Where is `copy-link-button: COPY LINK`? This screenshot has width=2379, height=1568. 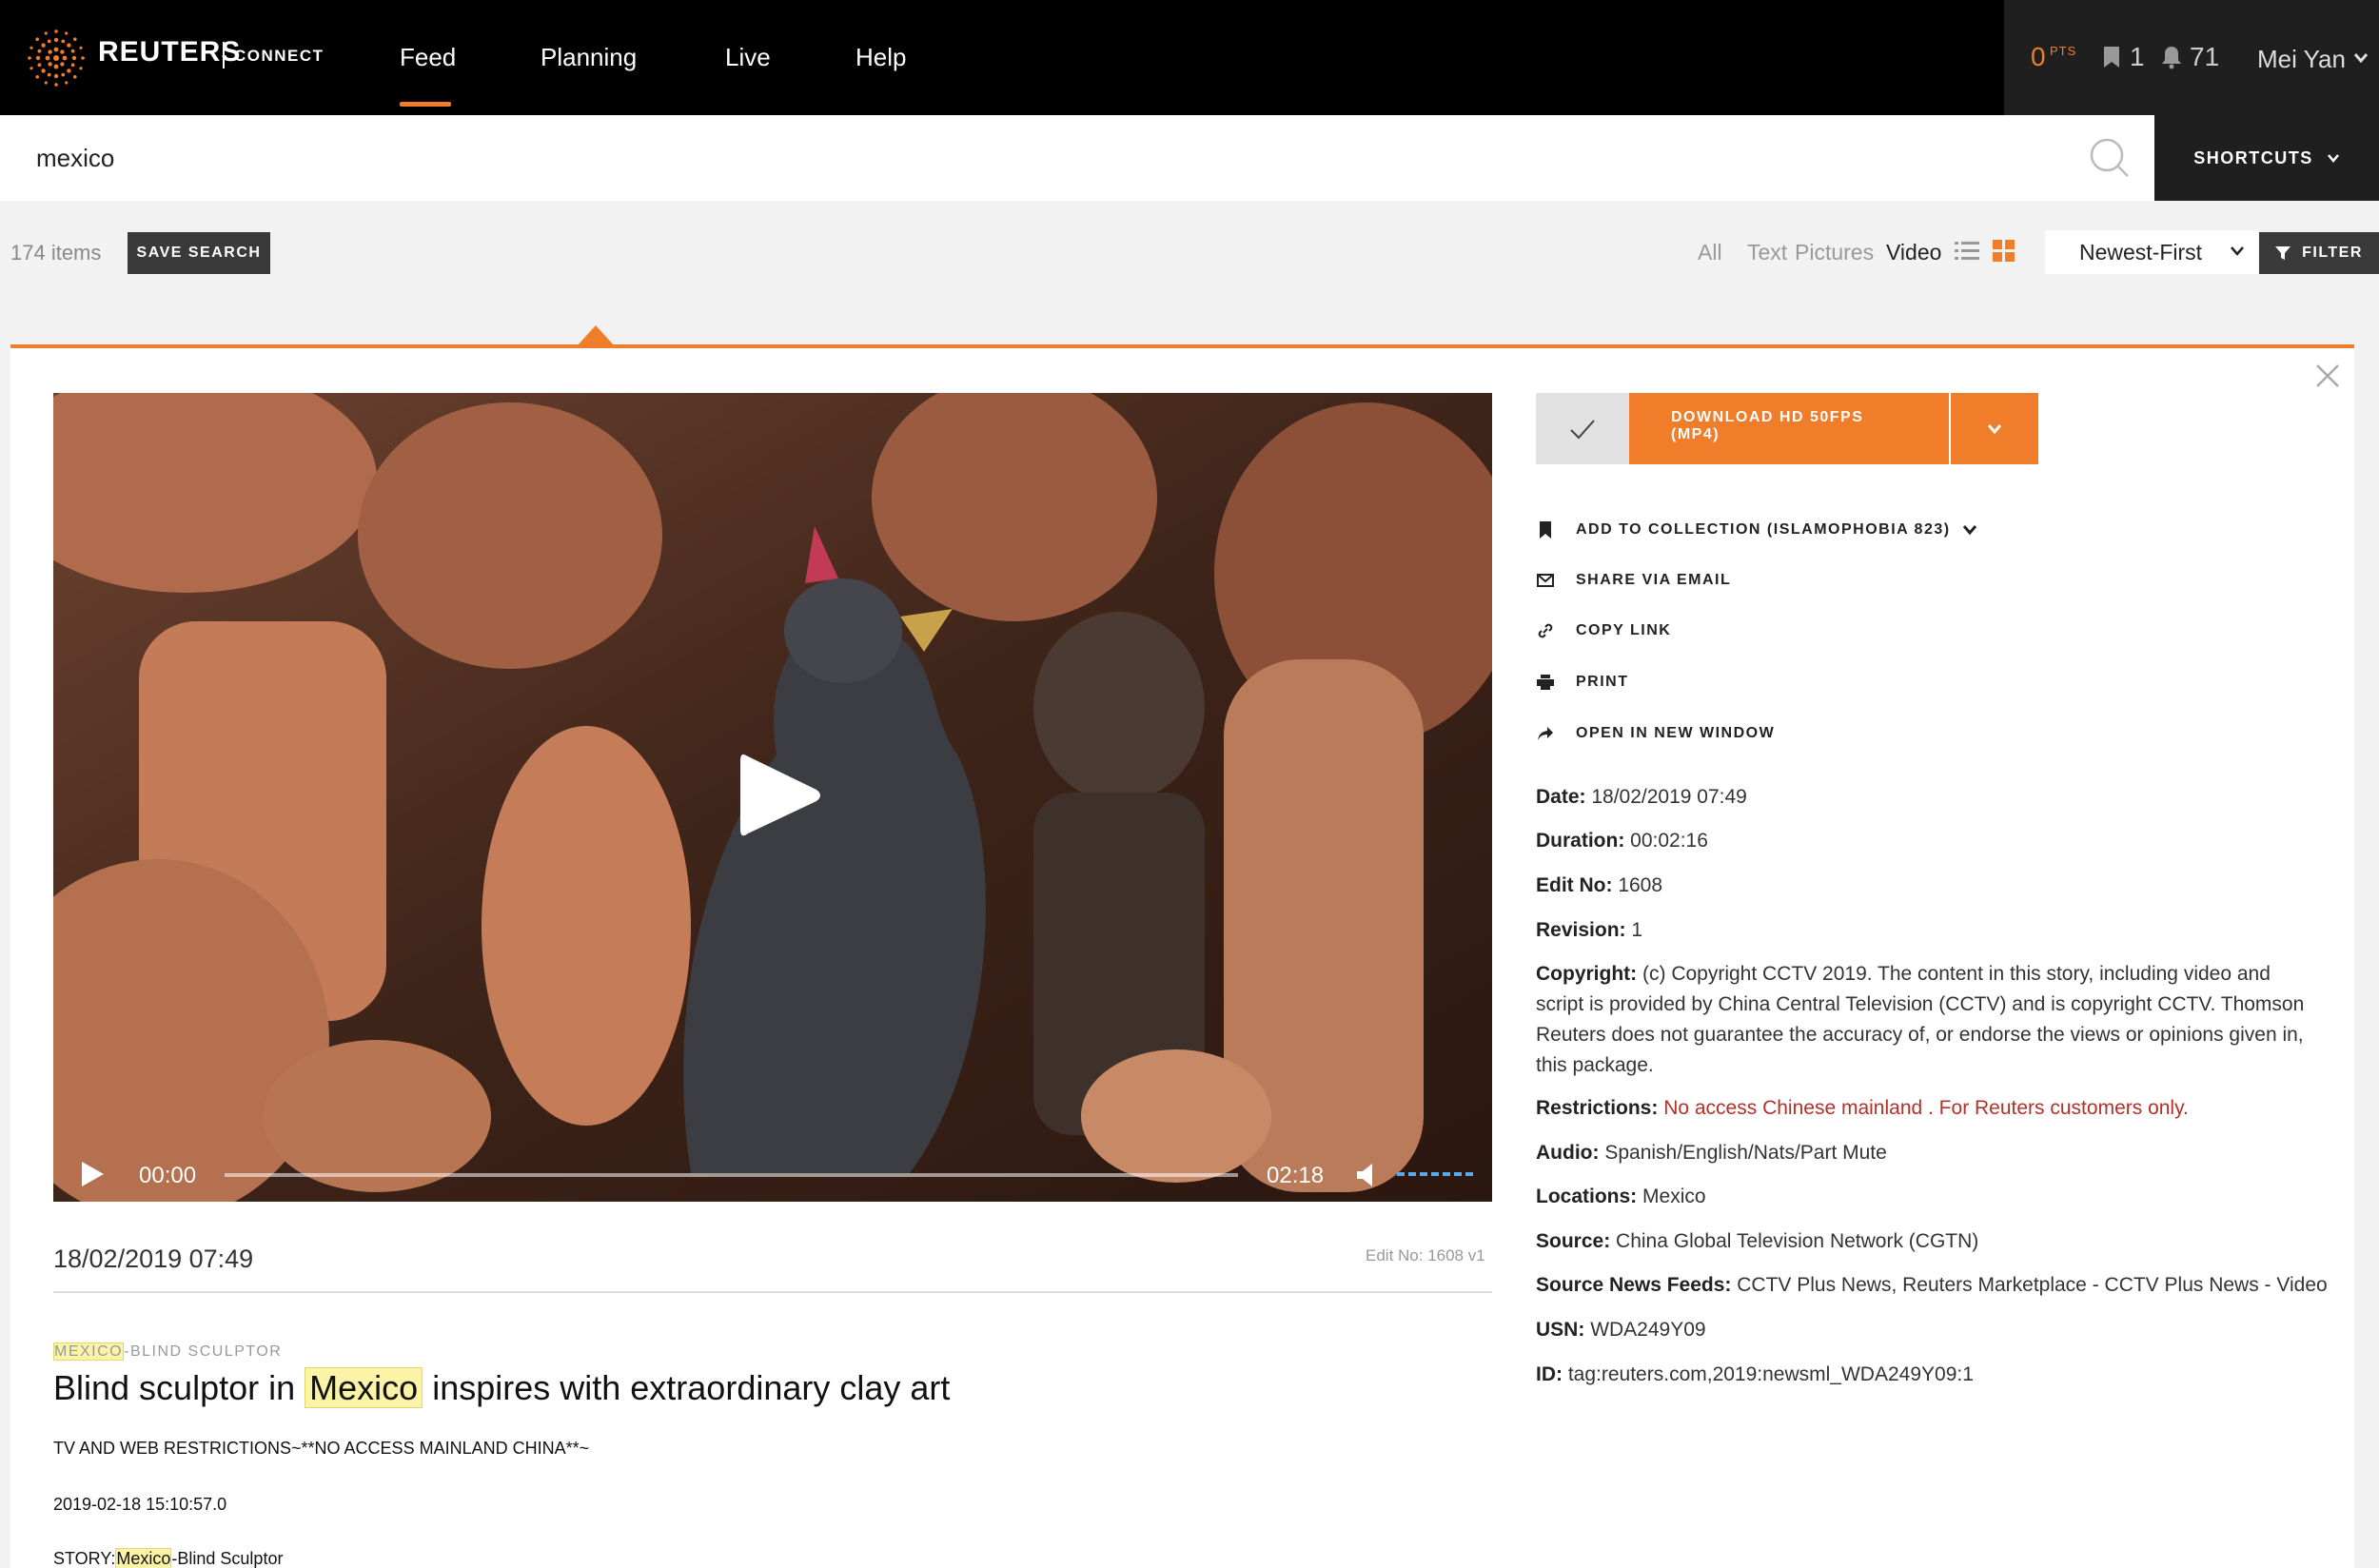 copy-link-button: COPY LINK is located at coordinates (1603, 630).